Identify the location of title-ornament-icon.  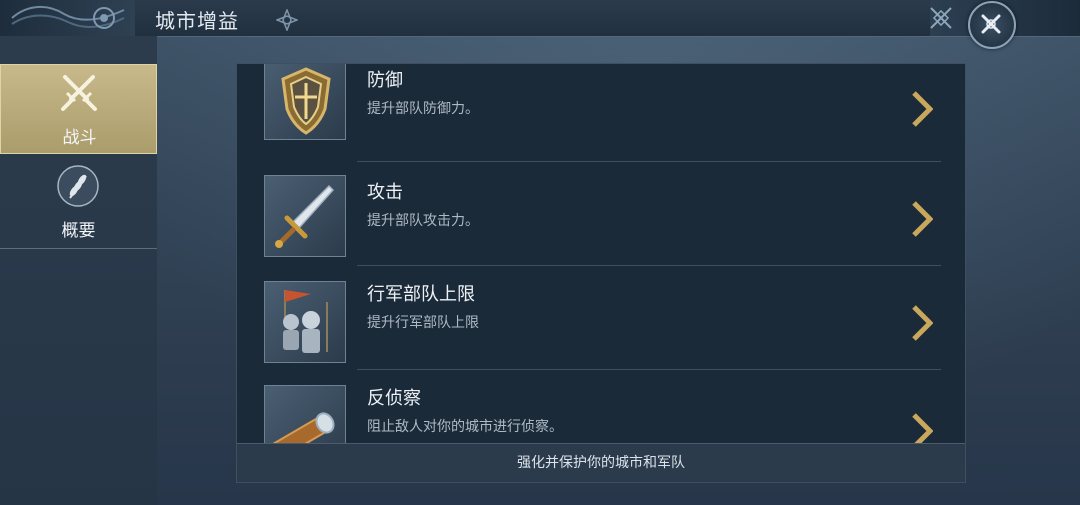
(287, 20).